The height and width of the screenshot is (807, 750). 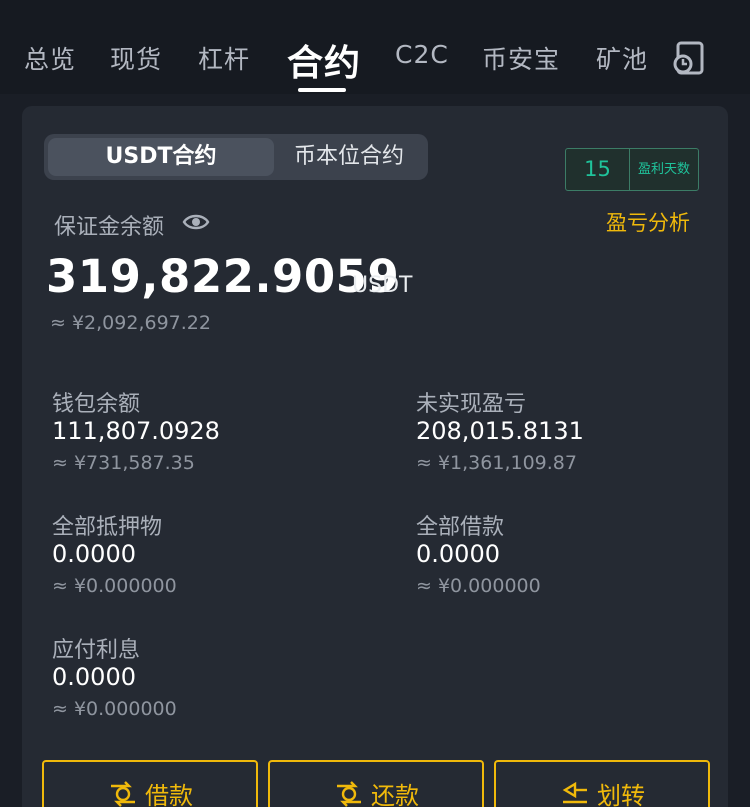 I want to click on total-borrowed-cny: ≈ ¥0.000000, so click(x=478, y=586).